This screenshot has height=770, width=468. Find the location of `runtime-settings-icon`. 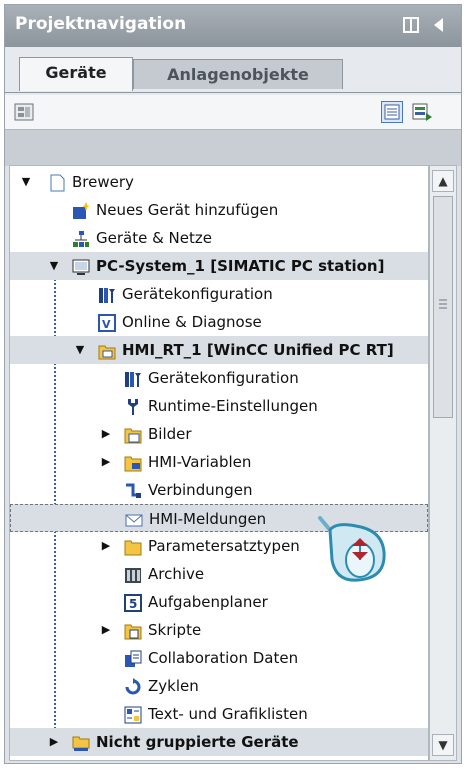

runtime-settings-icon is located at coordinates (133, 406).